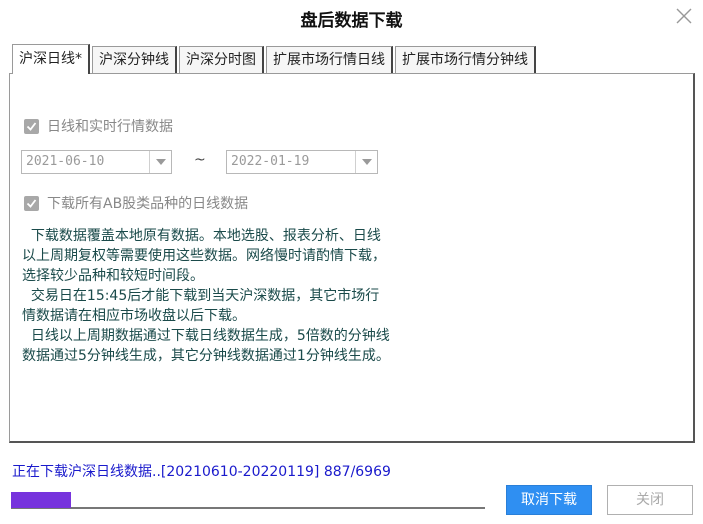 The height and width of the screenshot is (524, 703). What do you see at coordinates (51, 59) in the screenshot?
I see `tab-shsz-daily: 沪深日线*` at bounding box center [51, 59].